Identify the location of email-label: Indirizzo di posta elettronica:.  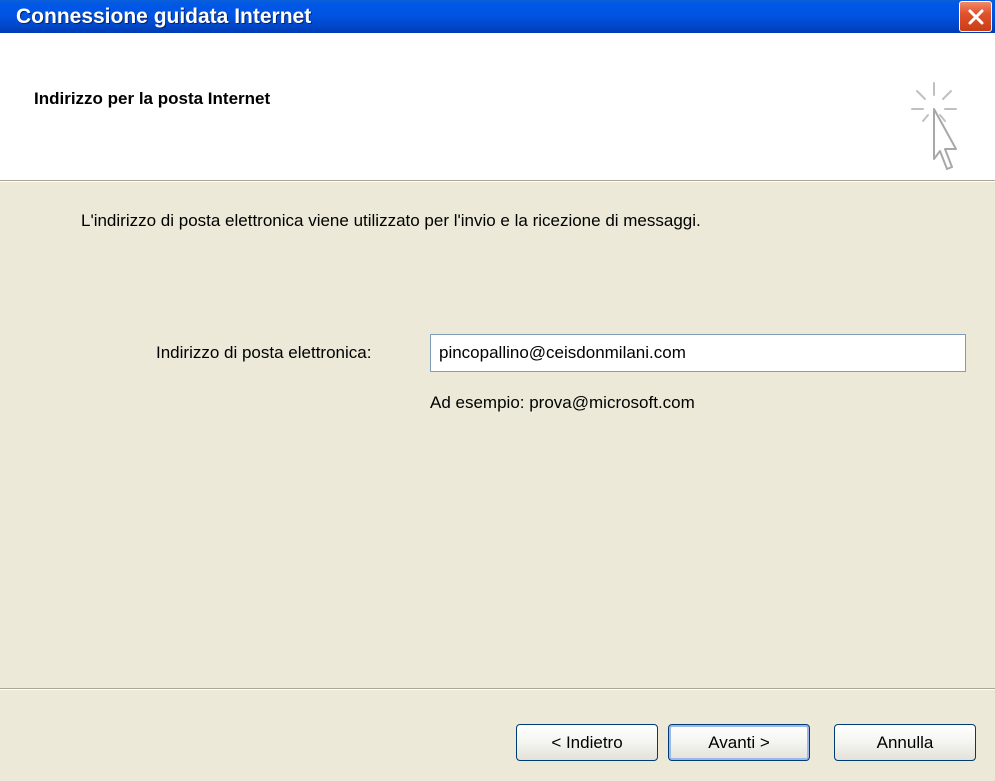
(264, 352).